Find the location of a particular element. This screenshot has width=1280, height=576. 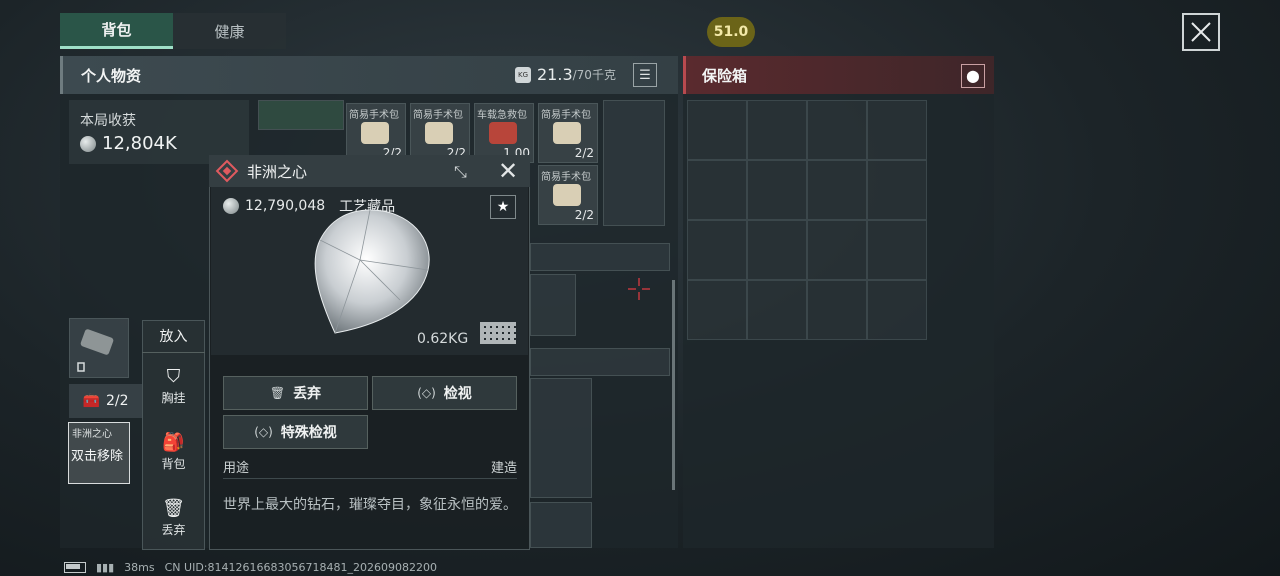

firstaid-icon is located at coordinates (503, 133).